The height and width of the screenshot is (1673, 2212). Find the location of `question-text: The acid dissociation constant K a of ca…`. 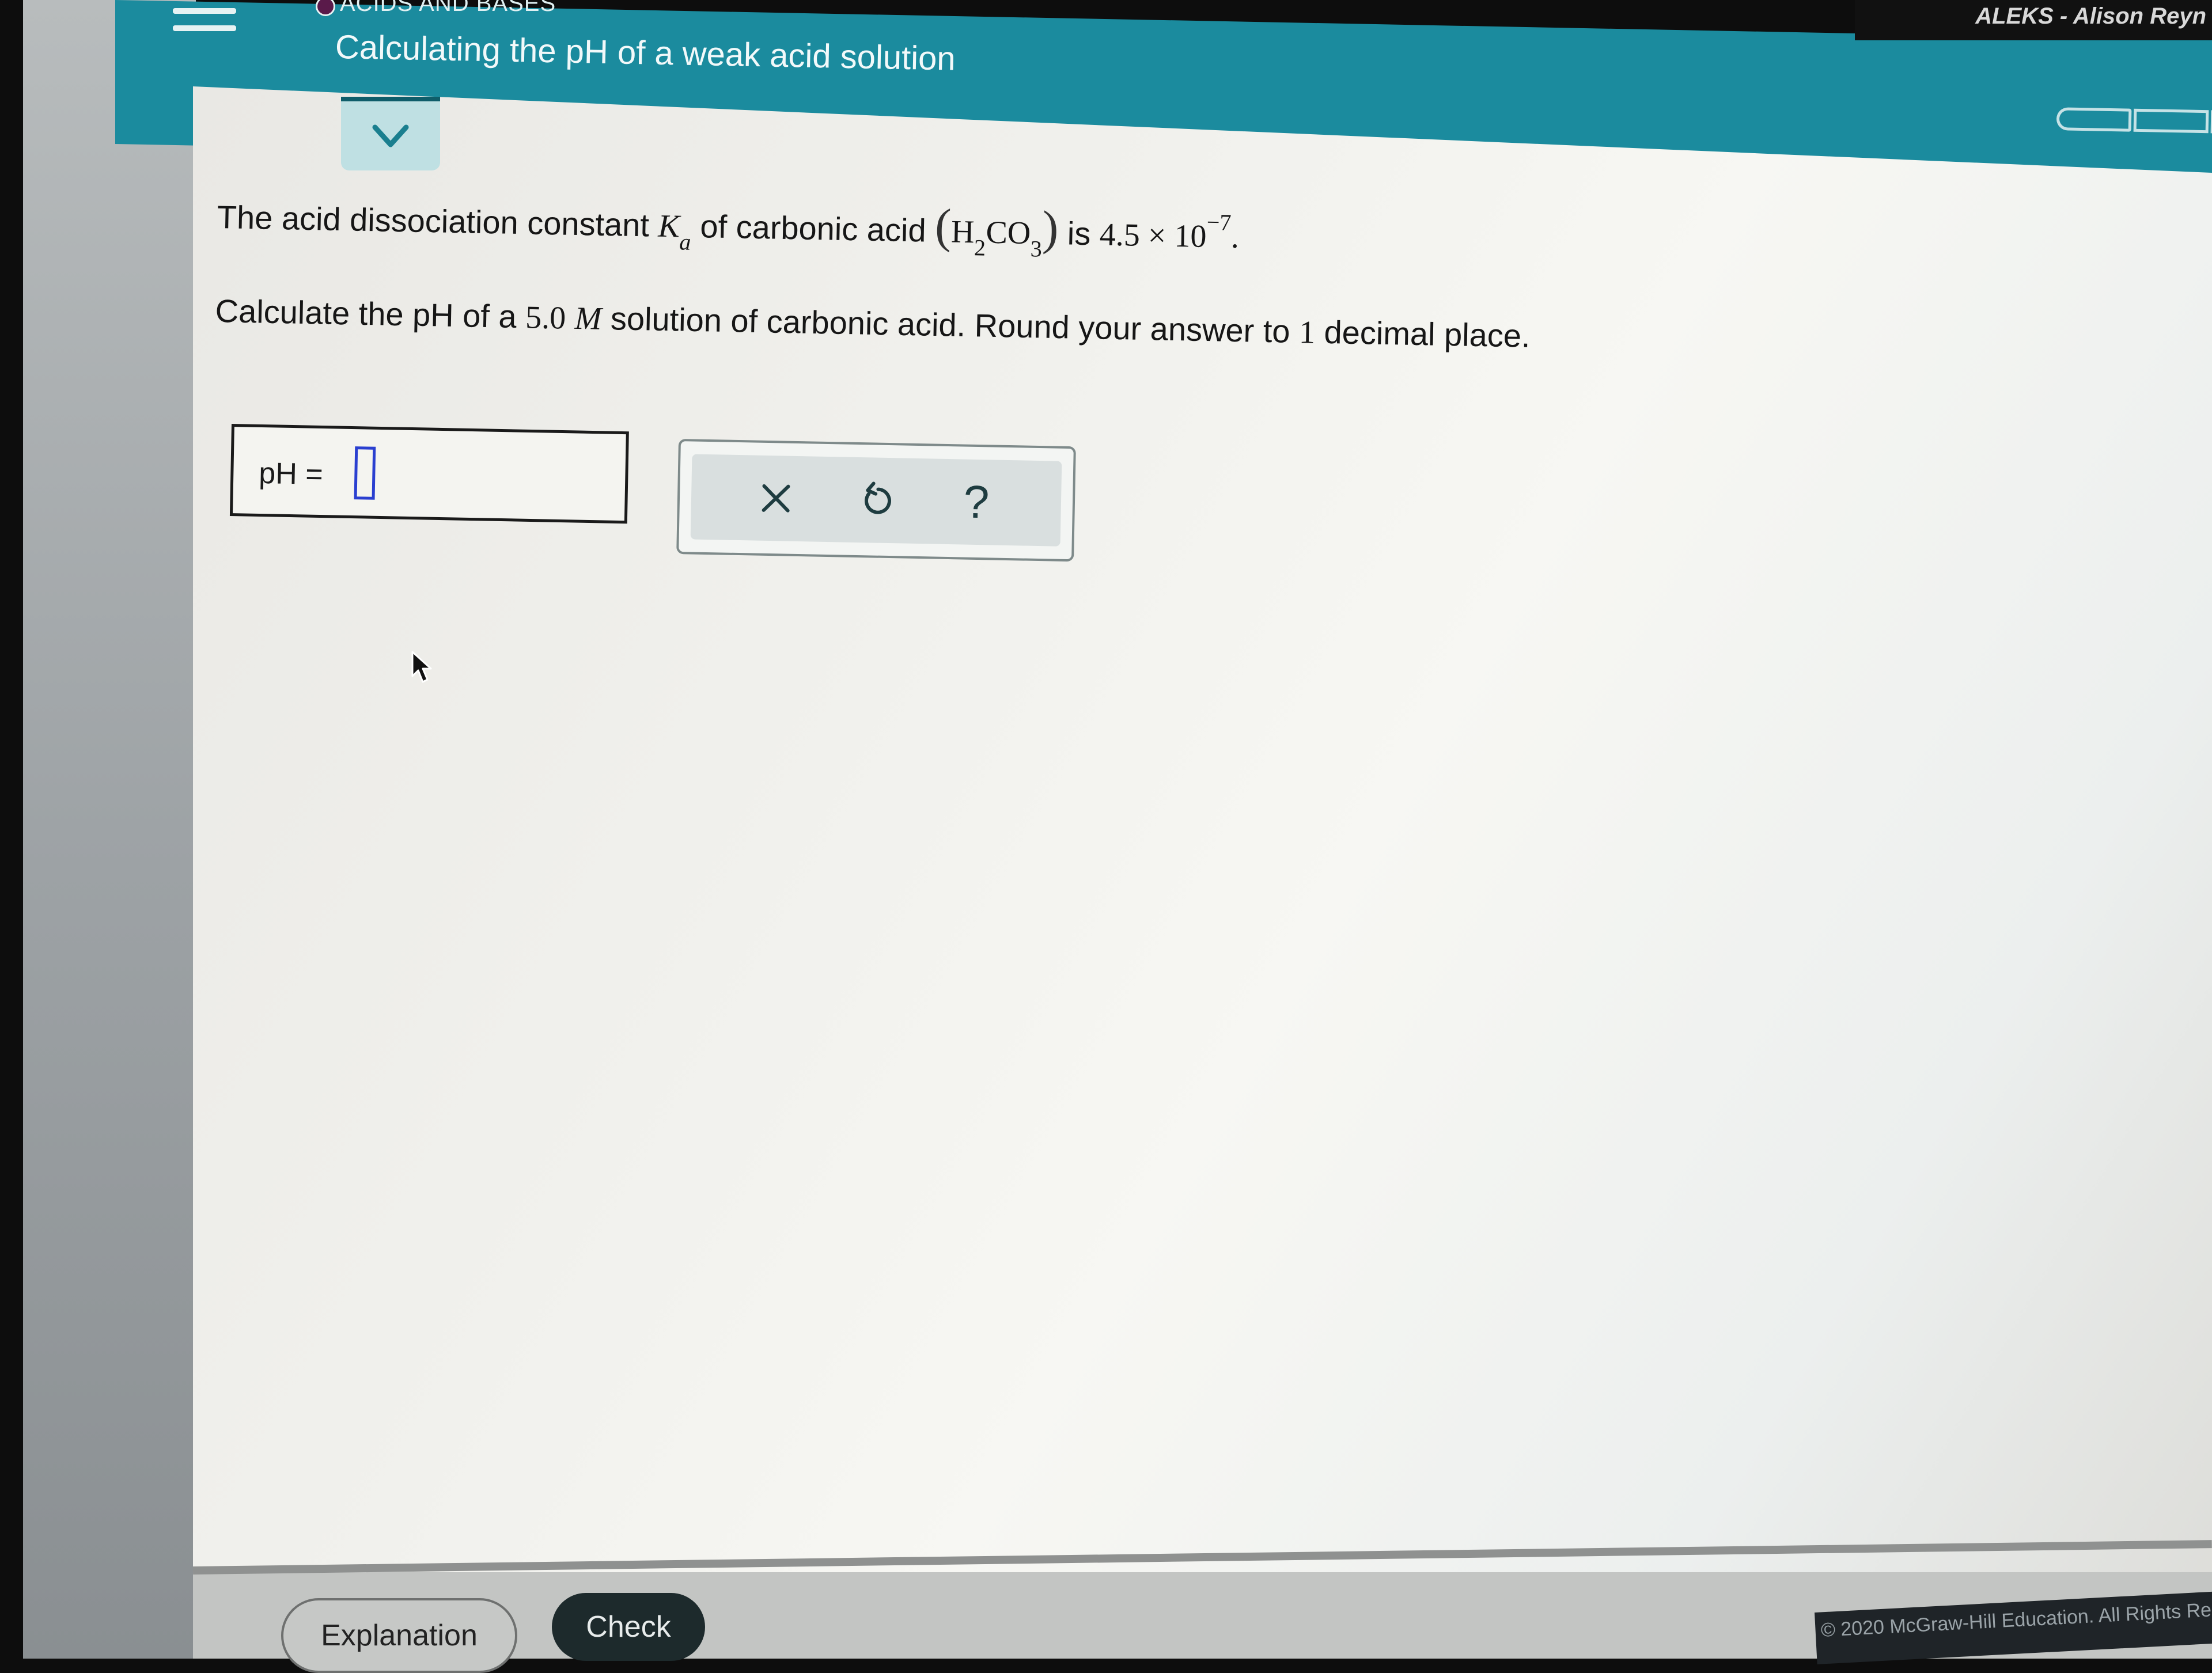

question-text: The acid dissociation constant K a of ca… is located at coordinates (874, 269).